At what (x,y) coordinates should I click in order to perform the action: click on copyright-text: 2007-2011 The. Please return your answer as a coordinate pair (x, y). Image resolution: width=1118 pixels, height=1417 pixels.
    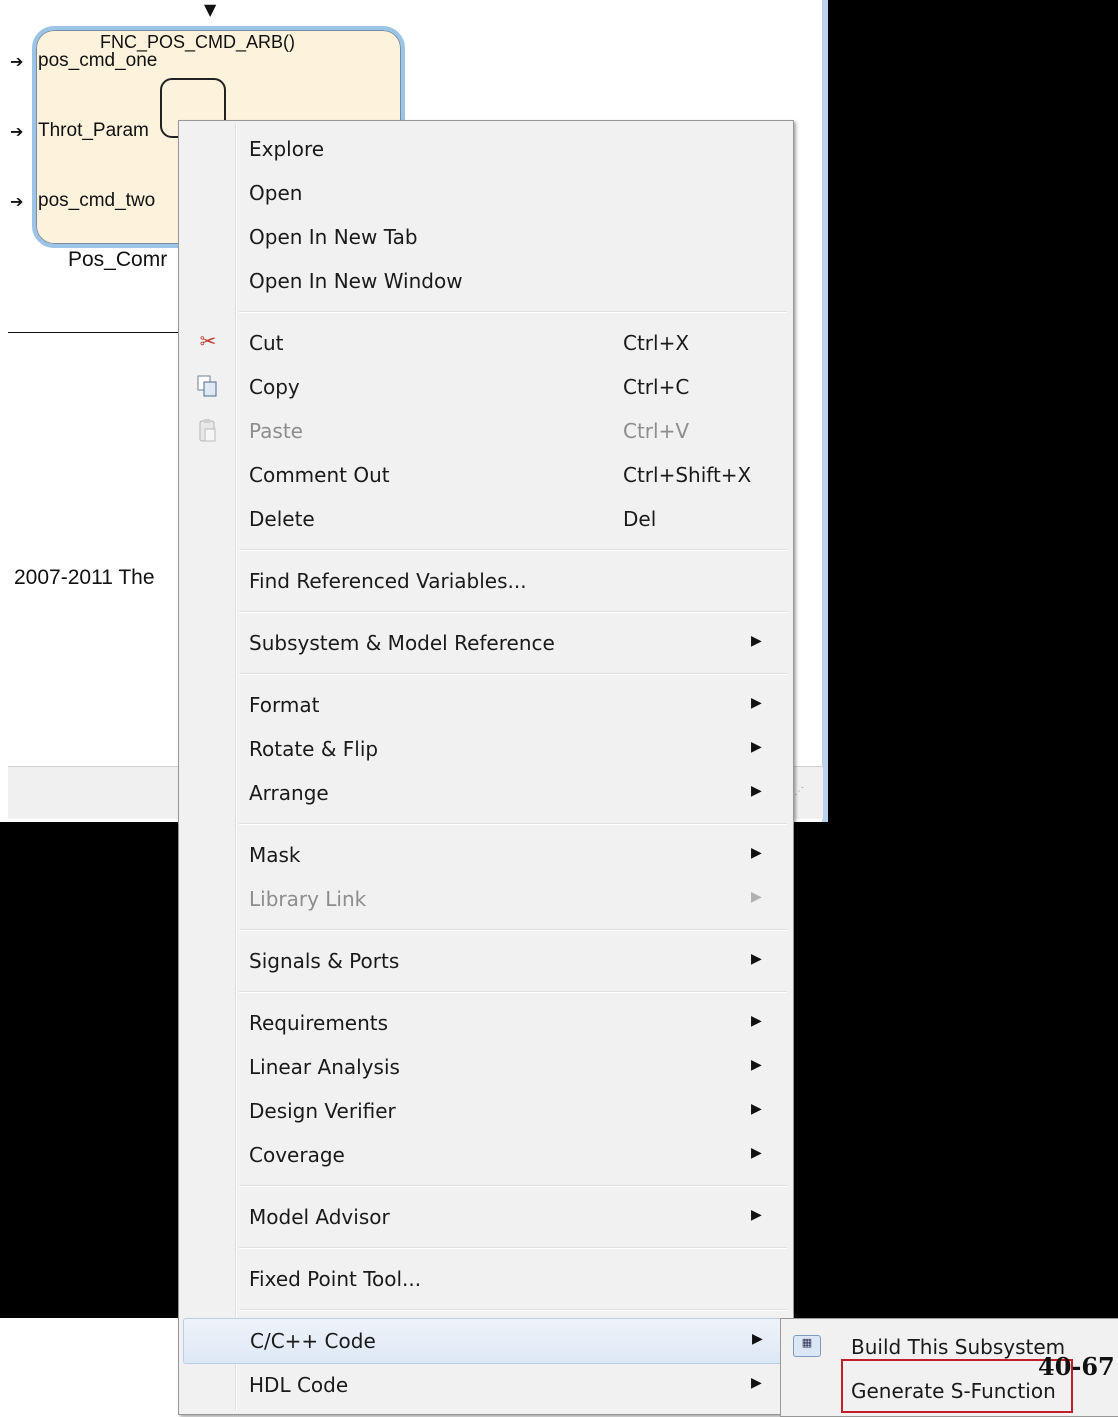
    Looking at the image, I should click on (84, 577).